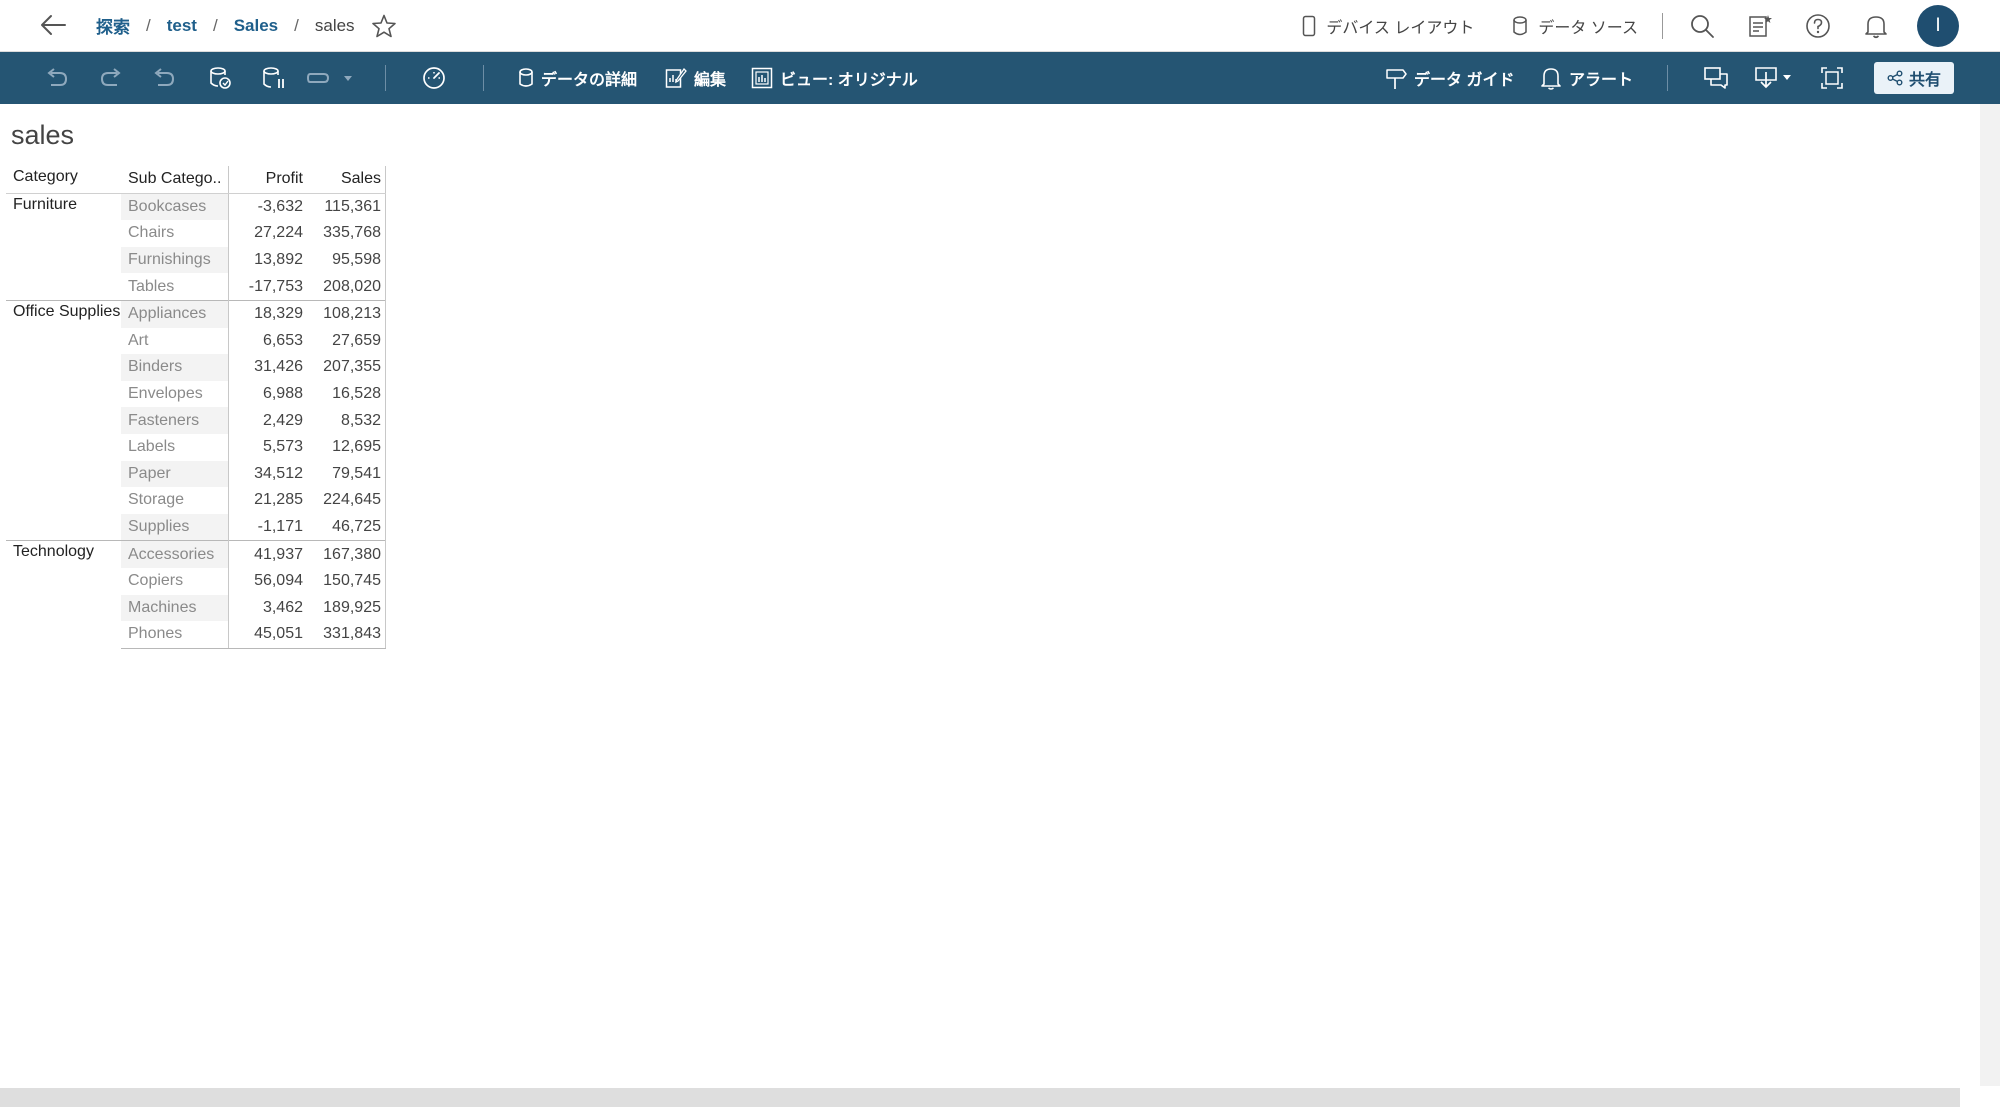 This screenshot has height=1109, width=2000. I want to click on sales-cell: 108,213, so click(348, 313).